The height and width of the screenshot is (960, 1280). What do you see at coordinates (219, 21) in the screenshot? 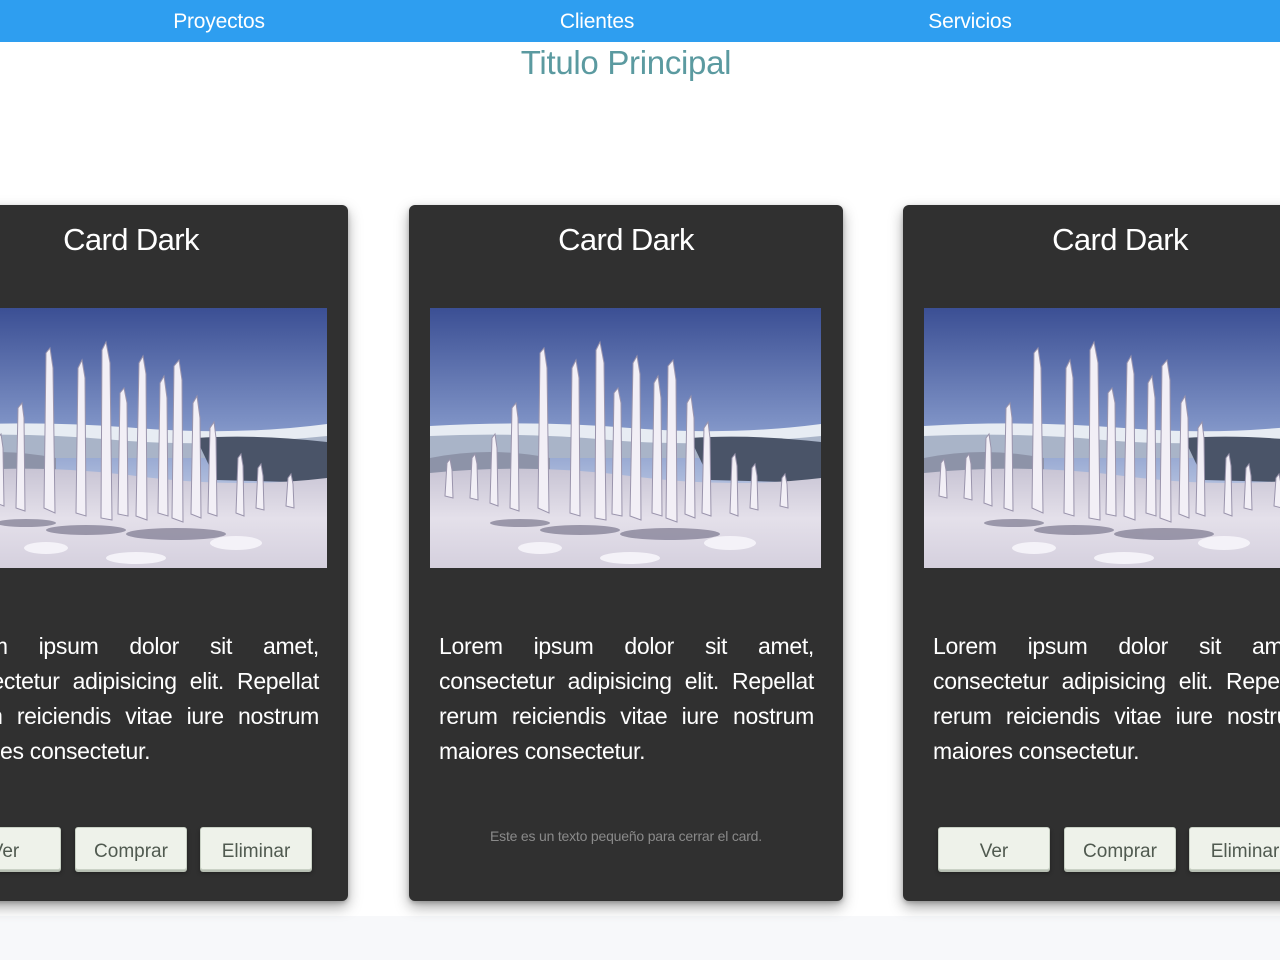
I see `nav-link-proyectos: Proyectos` at bounding box center [219, 21].